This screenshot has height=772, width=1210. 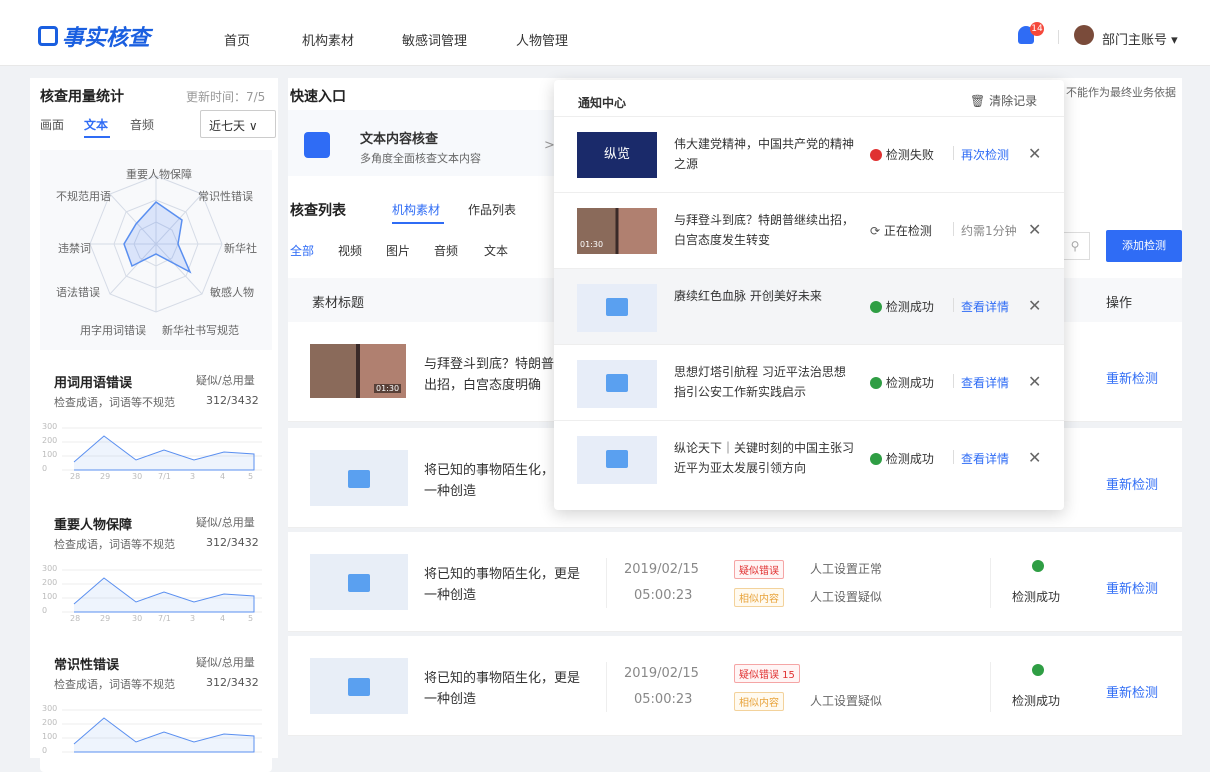 I want to click on col-title-header: 素材标题, so click(x=338, y=303).